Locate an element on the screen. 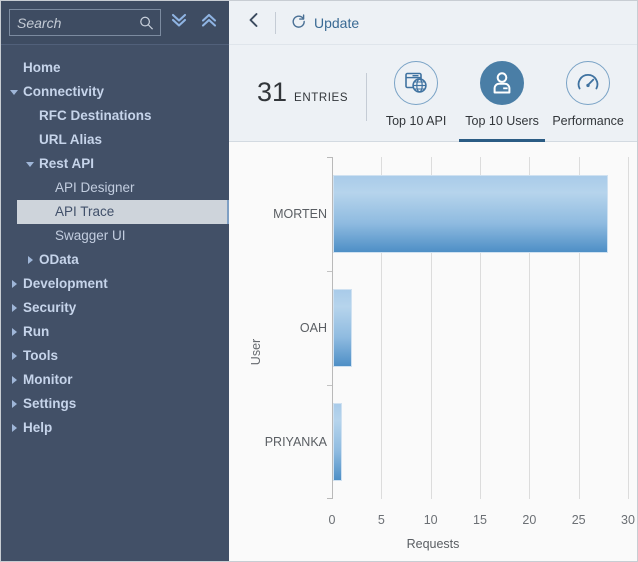  user-icon is located at coordinates (502, 83).